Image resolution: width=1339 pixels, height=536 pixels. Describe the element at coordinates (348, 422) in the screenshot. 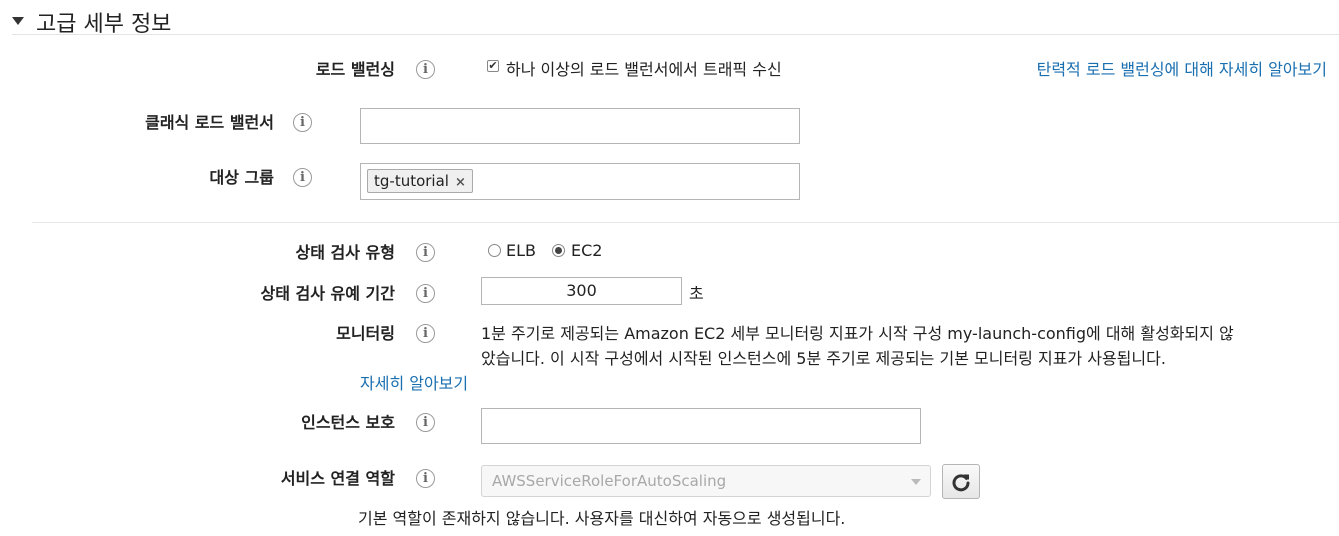

I see `instance-protection-label: 인스턴스 보호` at that location.